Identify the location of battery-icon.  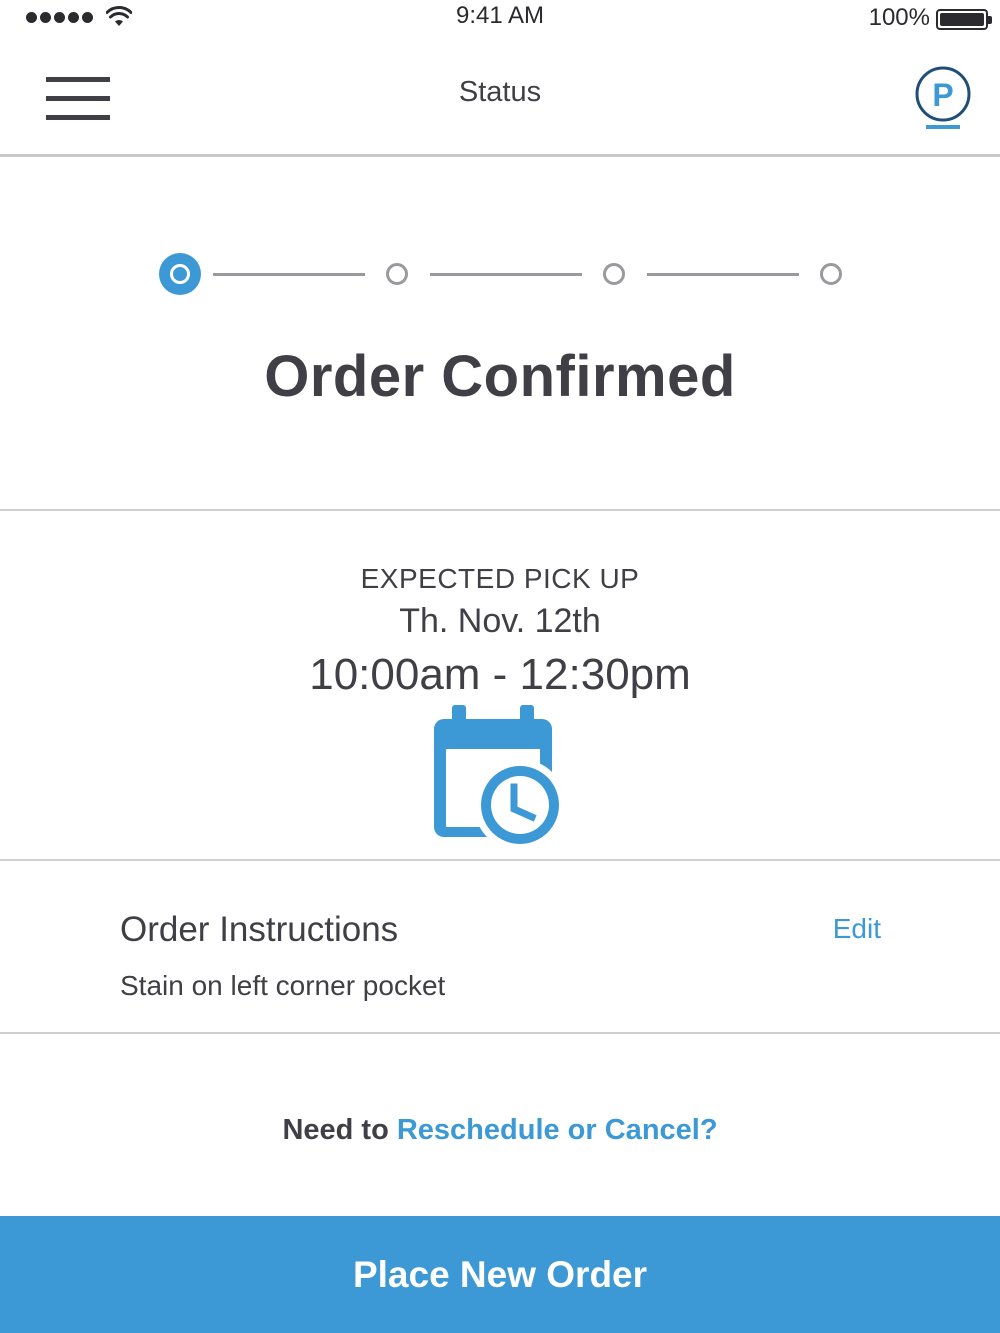
(964, 19).